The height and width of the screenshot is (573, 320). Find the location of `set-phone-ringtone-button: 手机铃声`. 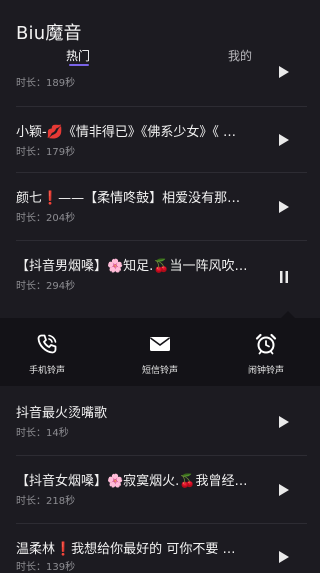

set-phone-ringtone-button: 手机铃声 is located at coordinates (47, 352).